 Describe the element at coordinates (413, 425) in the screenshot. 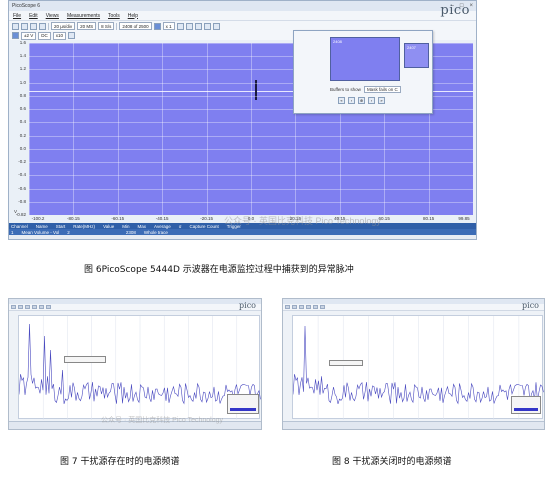

I see `status-bar` at that location.